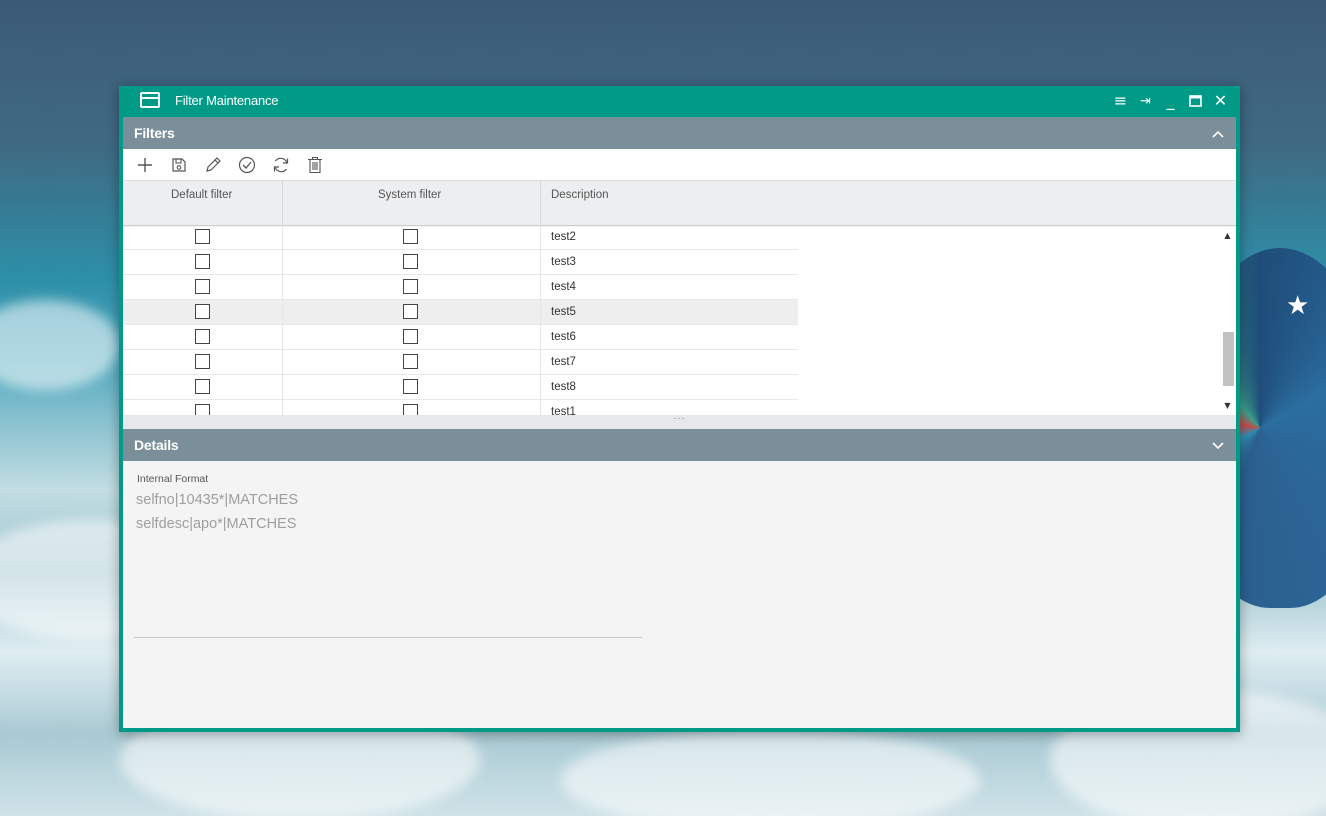 This screenshot has width=1326, height=816. Describe the element at coordinates (1227, 406) in the screenshot. I see `scroll-down-arrow-icon: ▼` at that location.